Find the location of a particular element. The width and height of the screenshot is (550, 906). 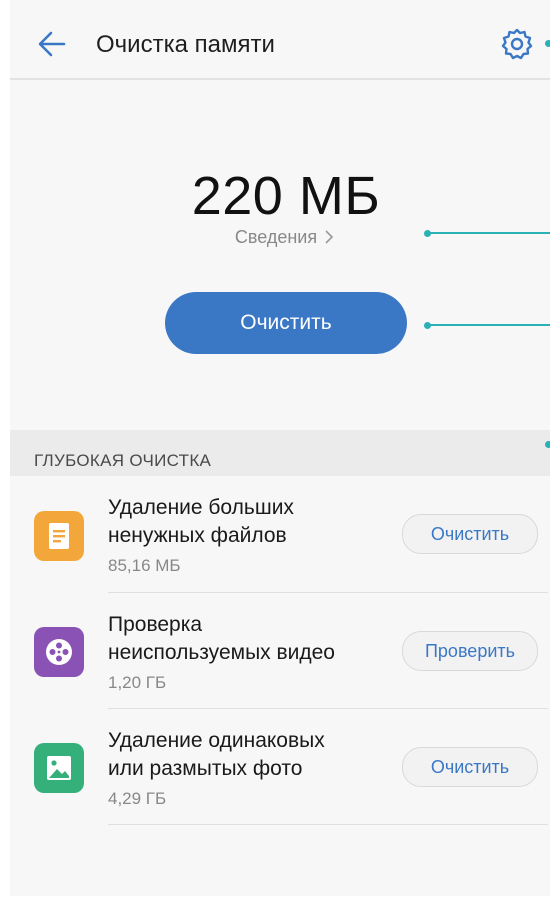

back-button is located at coordinates (52, 44).